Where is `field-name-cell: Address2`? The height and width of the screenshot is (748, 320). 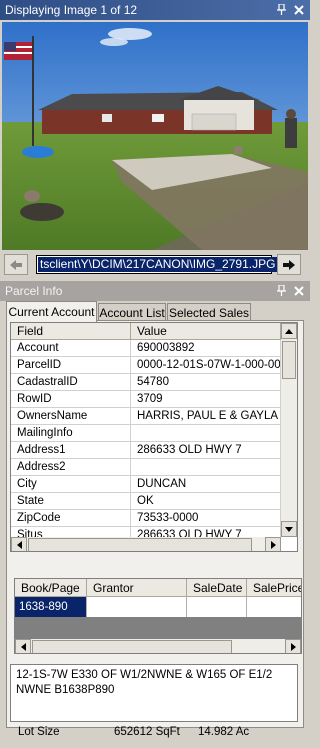
field-name-cell: Address2 is located at coordinates (71, 467).